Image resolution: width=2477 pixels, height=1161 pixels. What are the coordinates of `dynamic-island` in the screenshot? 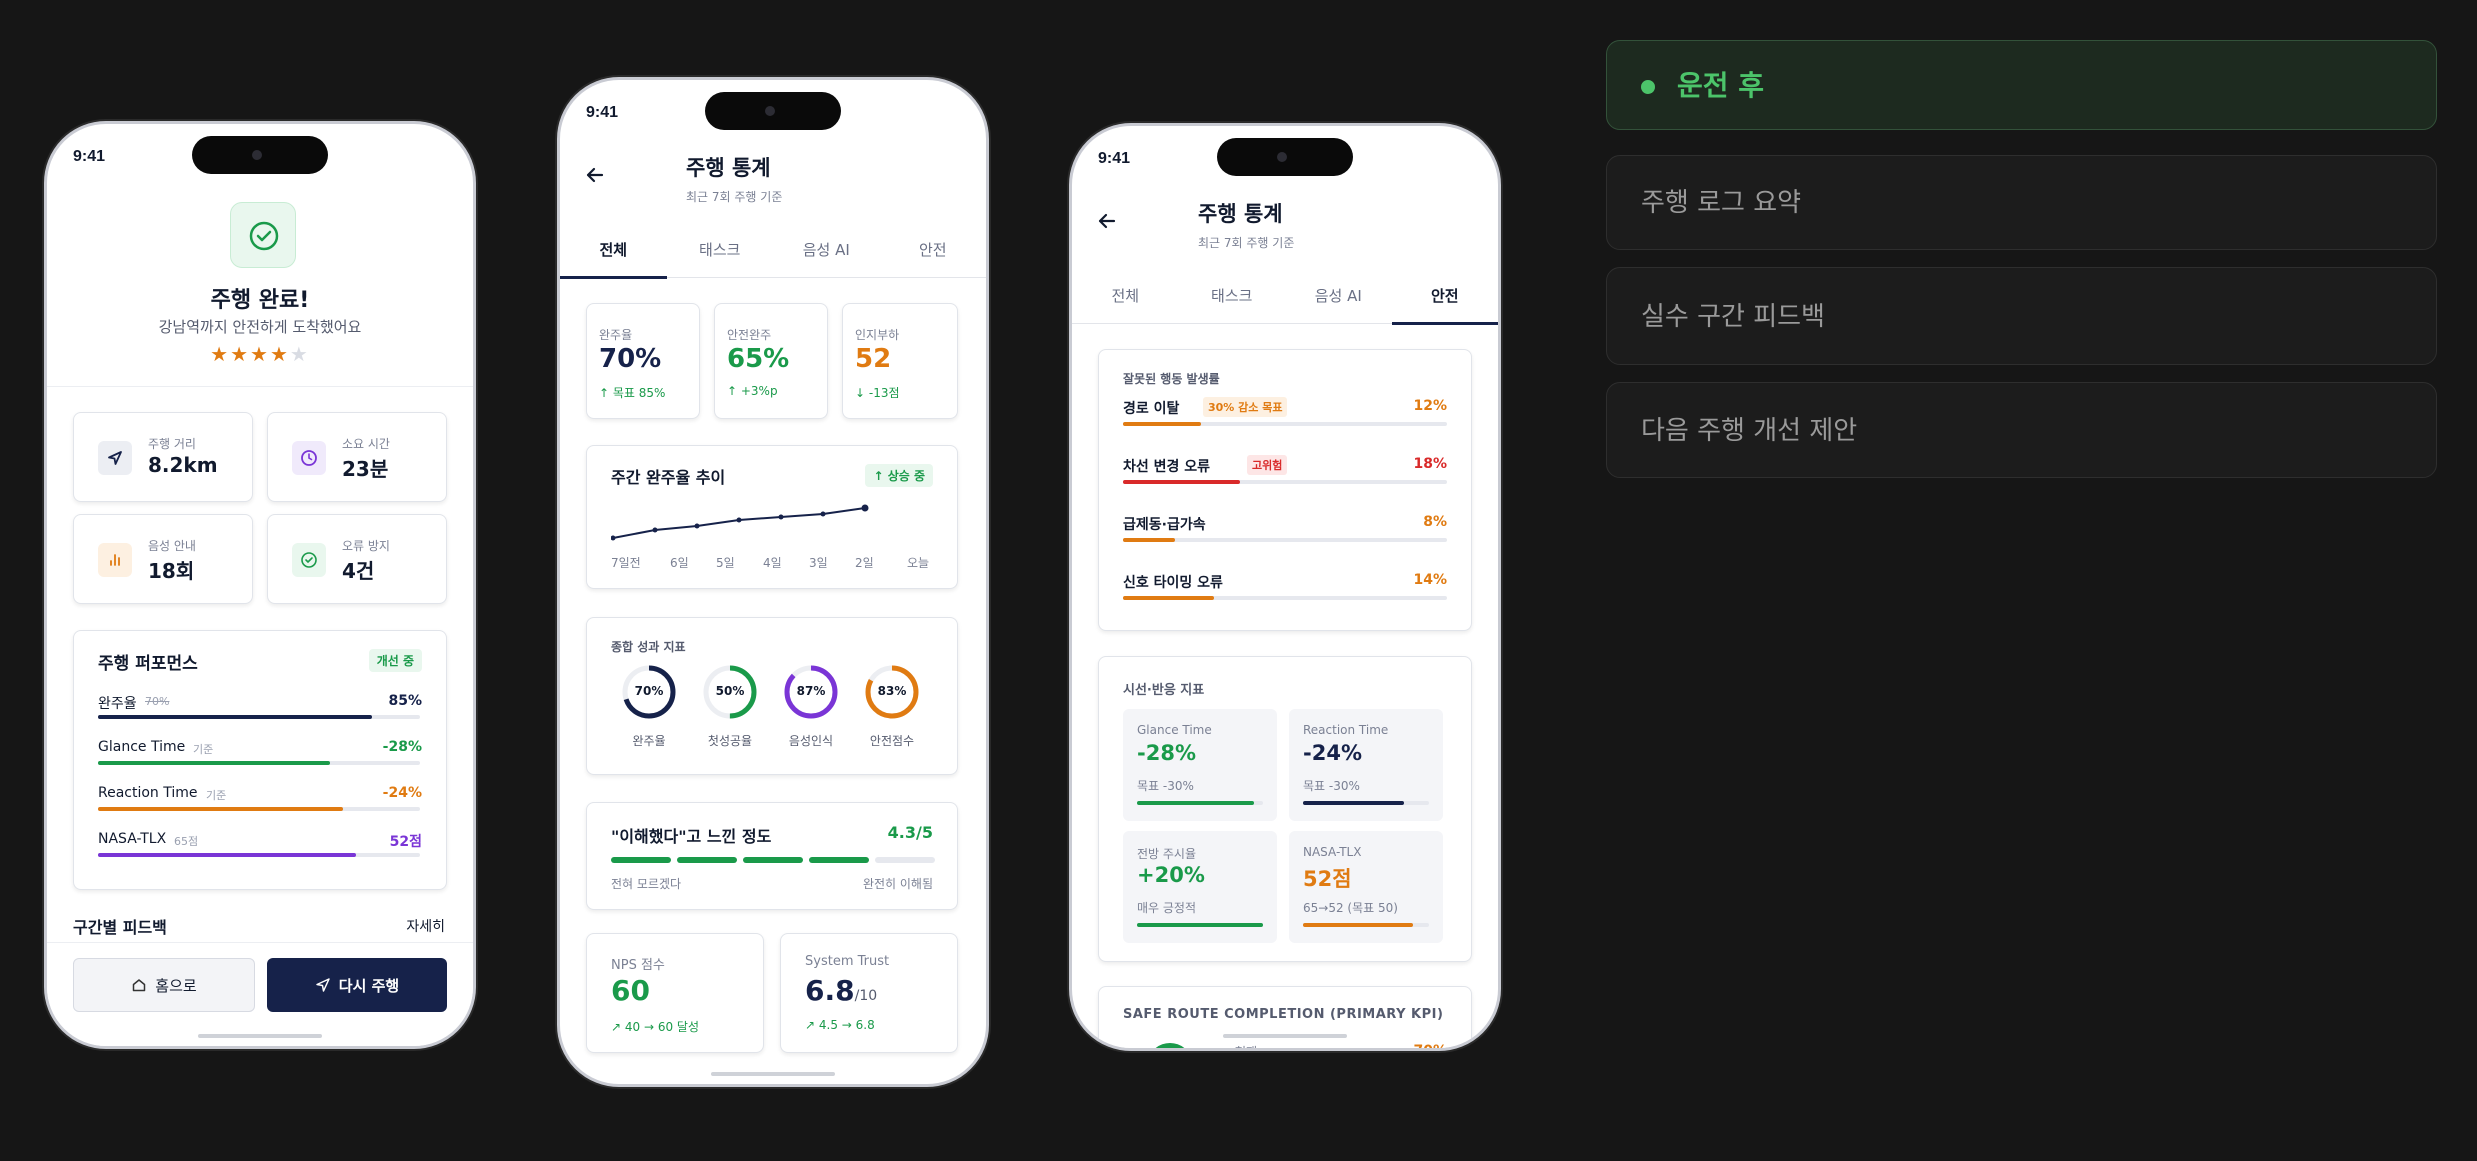 It's located at (773, 111).